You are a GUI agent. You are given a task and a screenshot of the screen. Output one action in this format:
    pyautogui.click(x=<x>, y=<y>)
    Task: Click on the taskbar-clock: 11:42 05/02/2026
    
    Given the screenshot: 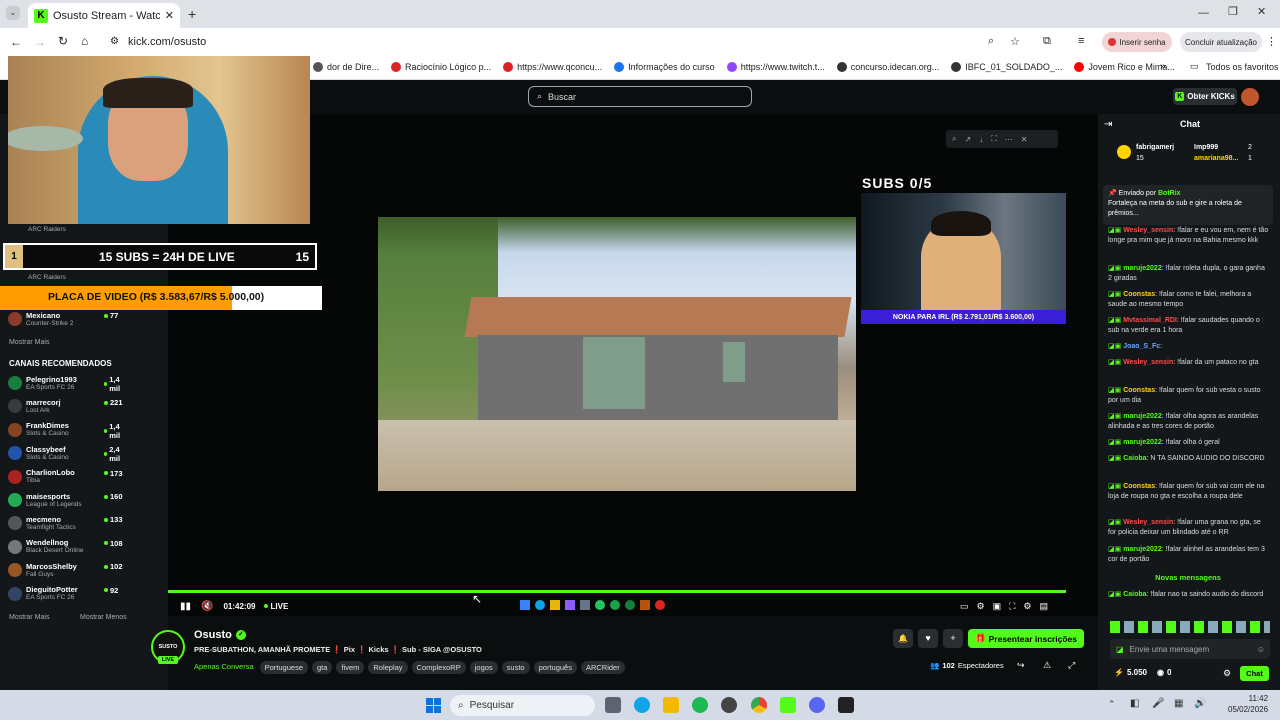 What is the action you would take?
    pyautogui.click(x=1248, y=704)
    